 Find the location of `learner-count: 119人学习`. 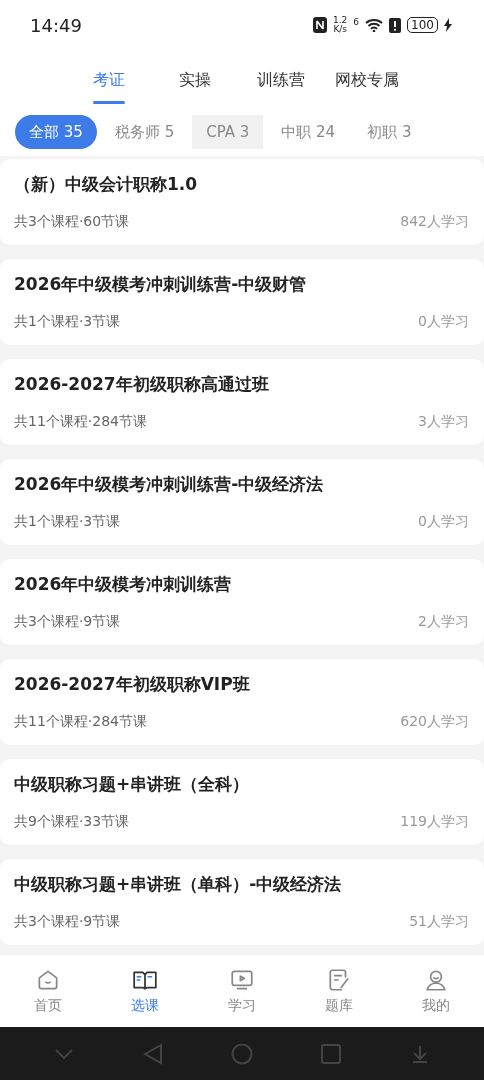

learner-count: 119人学习 is located at coordinates (434, 822).